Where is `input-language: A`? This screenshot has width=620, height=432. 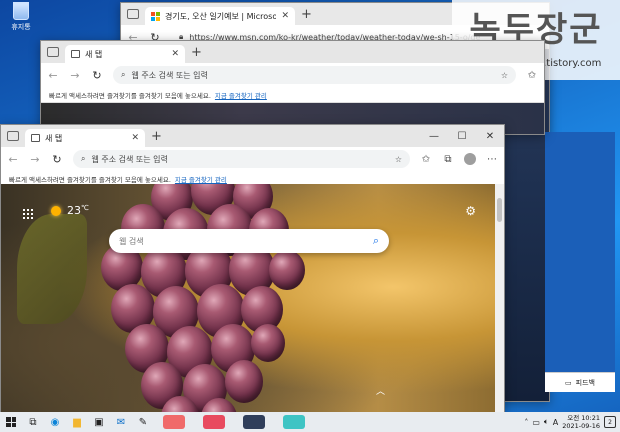
input-language: A is located at coordinates (555, 422).